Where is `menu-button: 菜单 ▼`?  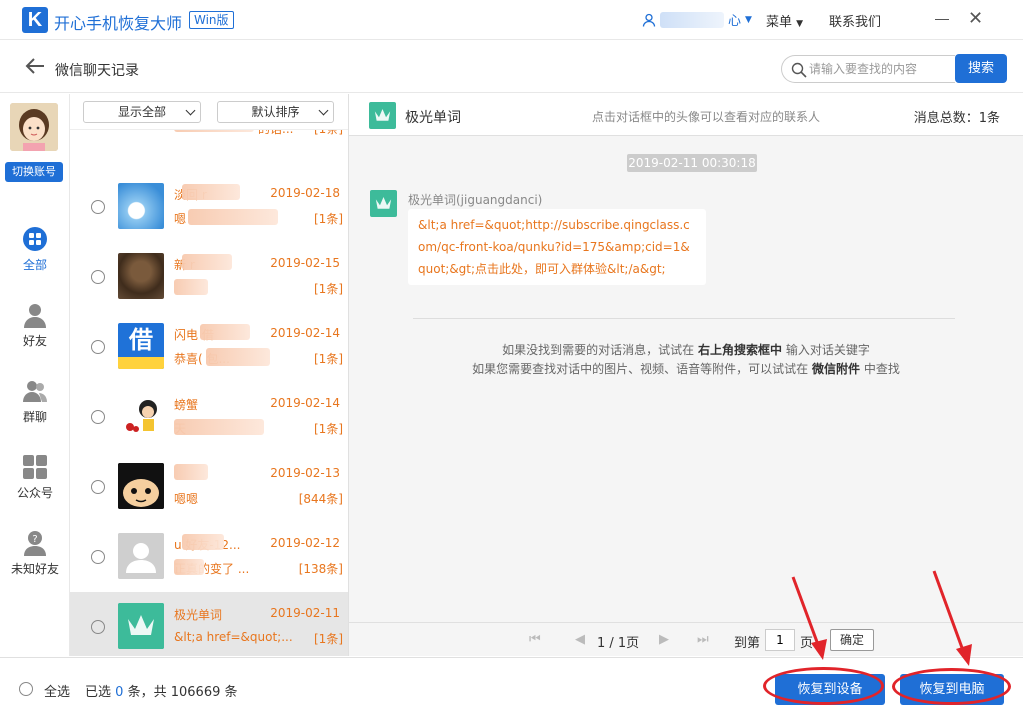
menu-button: 菜单 ▼ is located at coordinates (784, 20).